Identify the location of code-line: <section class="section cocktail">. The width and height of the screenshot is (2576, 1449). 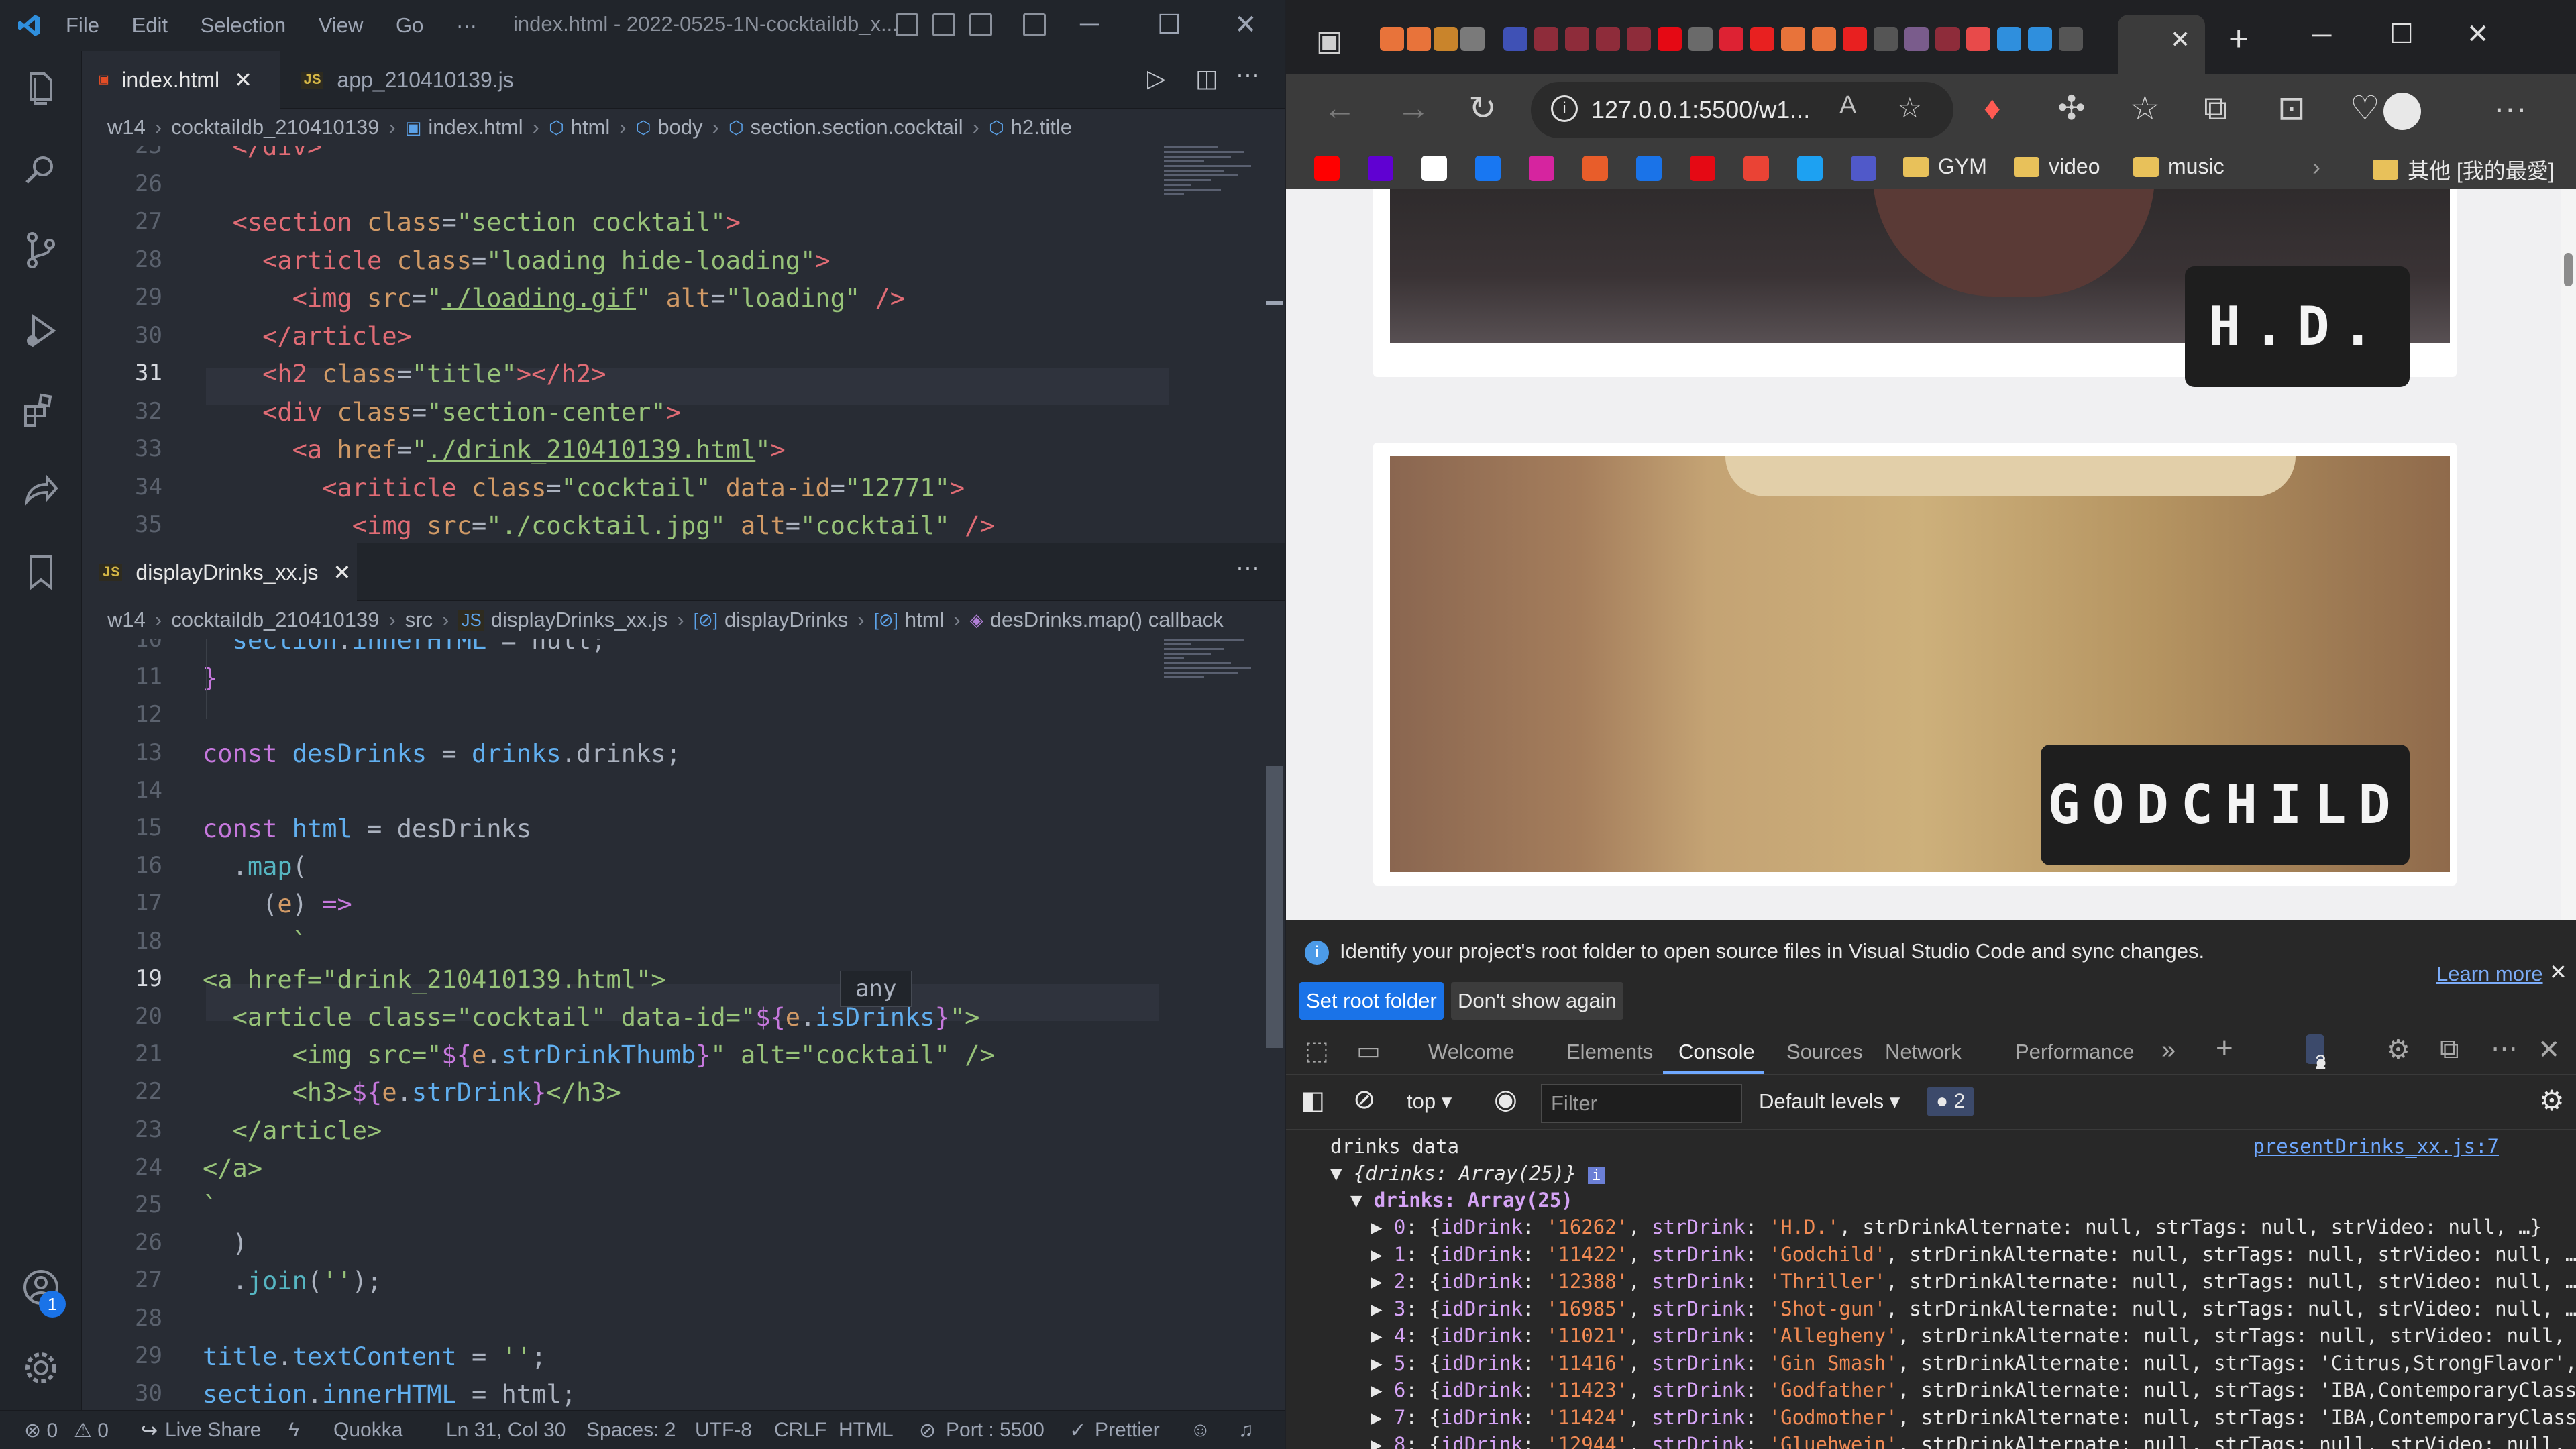
(472, 222).